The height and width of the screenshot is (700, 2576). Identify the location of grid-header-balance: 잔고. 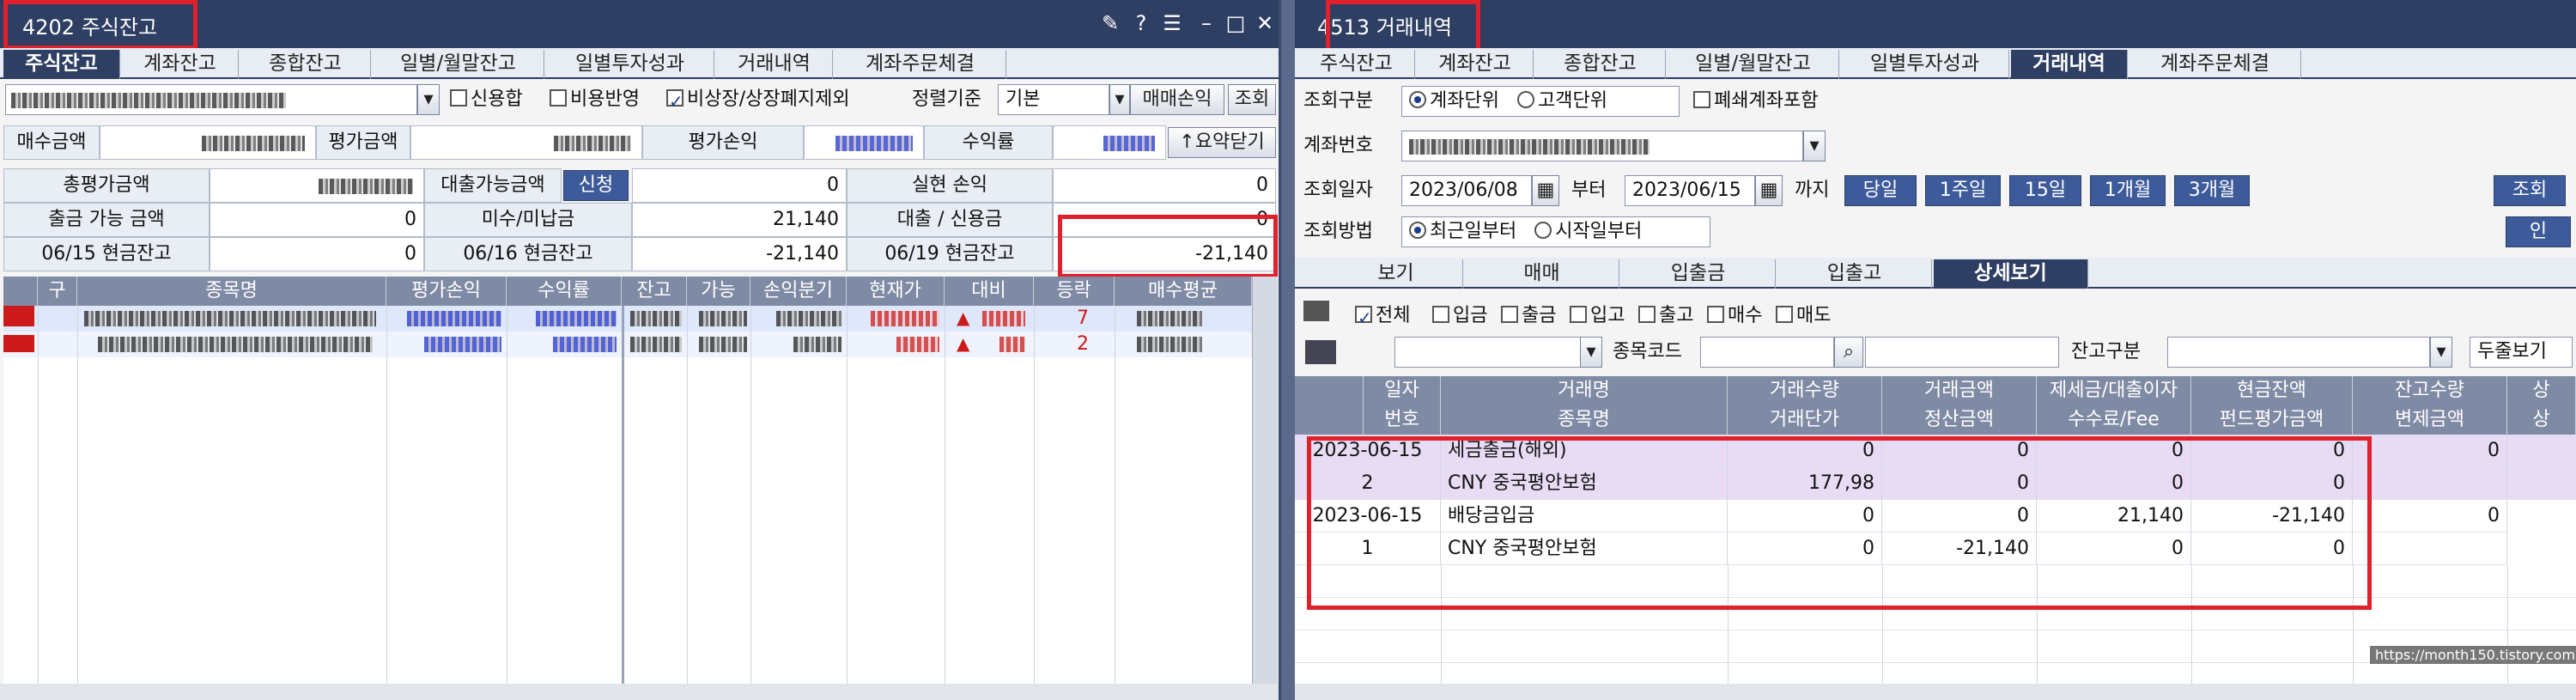
(654, 292).